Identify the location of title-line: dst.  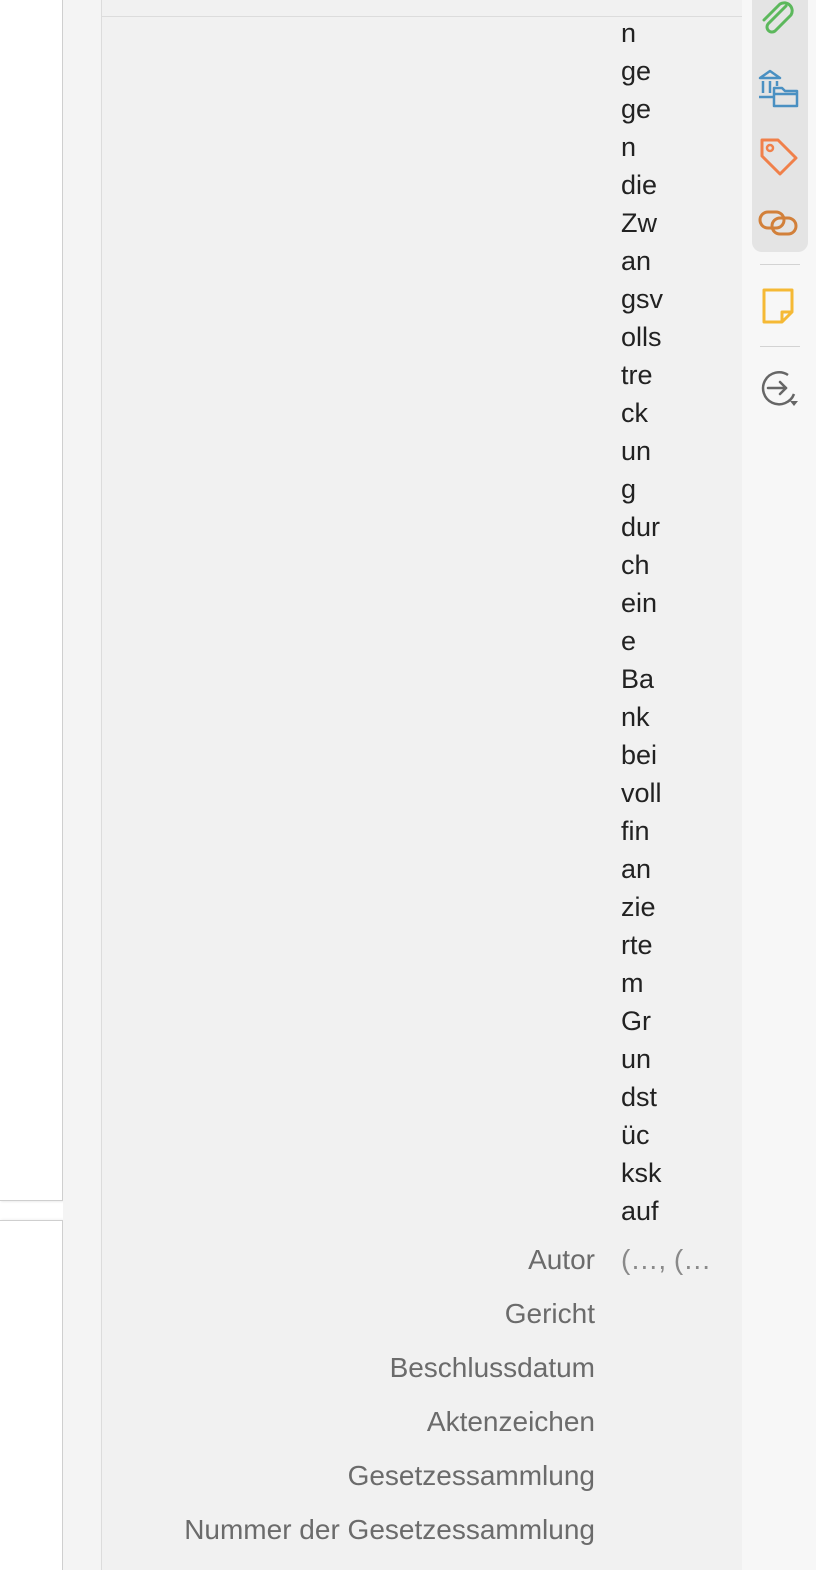
(639, 1097).